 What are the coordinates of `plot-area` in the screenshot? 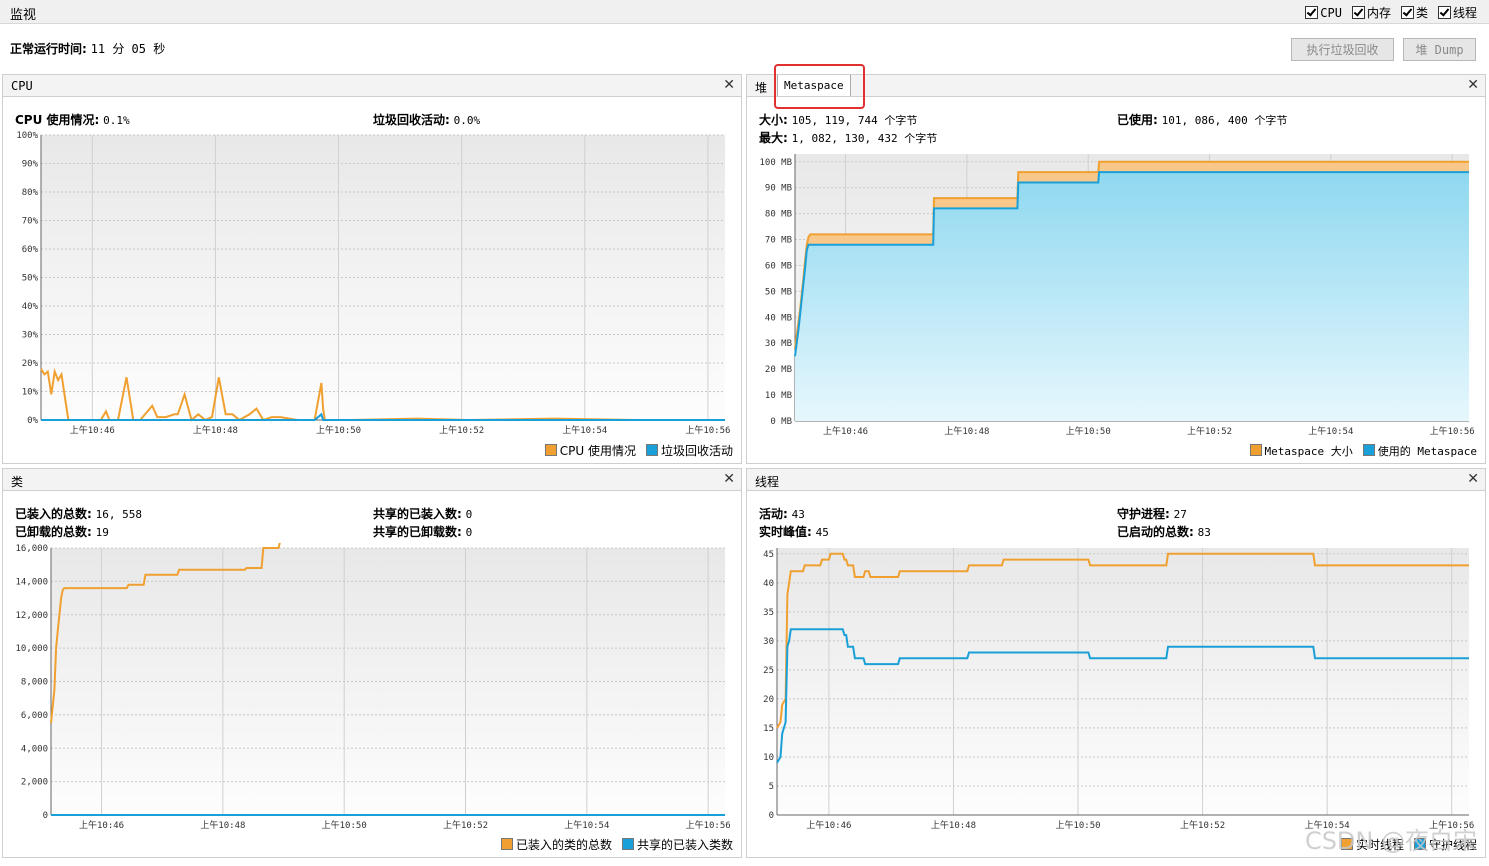 It's located at (1123, 681).